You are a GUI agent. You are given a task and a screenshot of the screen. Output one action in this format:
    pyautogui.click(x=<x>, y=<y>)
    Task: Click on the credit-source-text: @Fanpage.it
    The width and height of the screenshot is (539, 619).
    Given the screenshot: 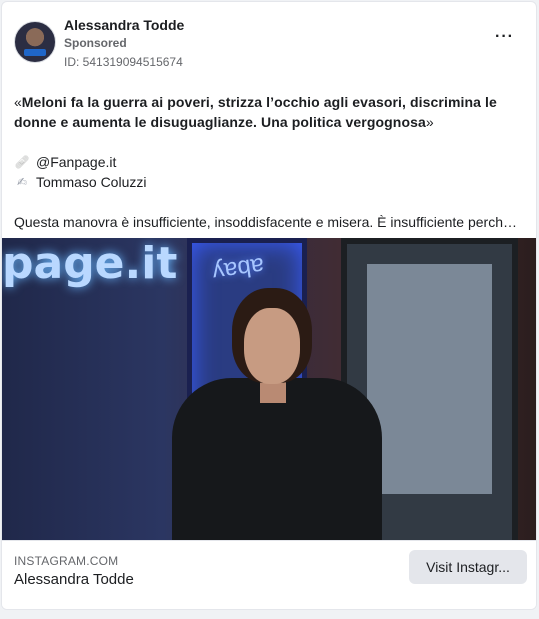 What is the action you would take?
    pyautogui.click(x=76, y=162)
    